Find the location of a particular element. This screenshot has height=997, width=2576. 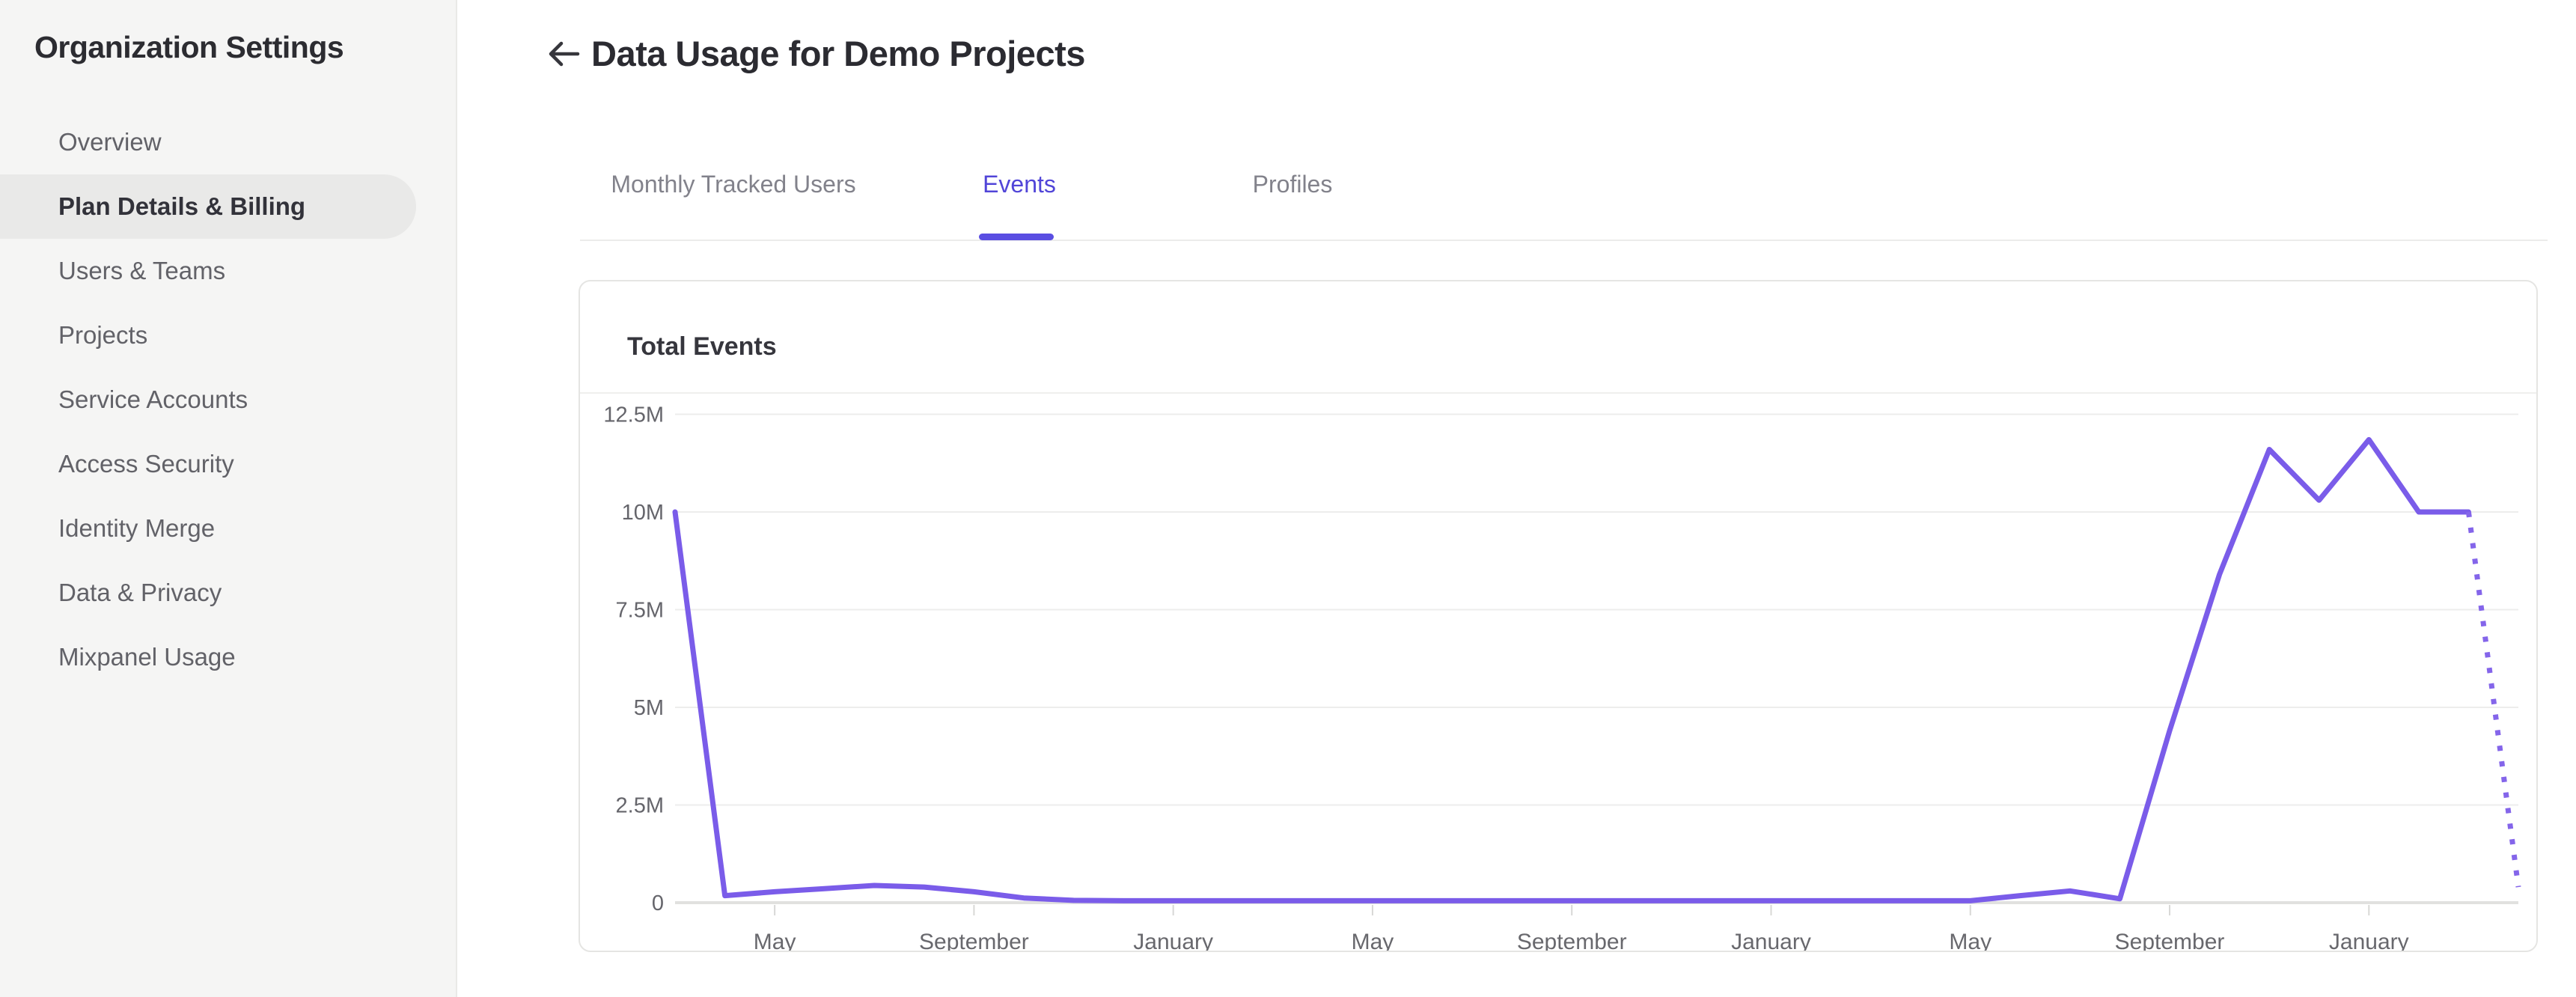

page-title: Data Usage for Demo Projects is located at coordinates (838, 53).